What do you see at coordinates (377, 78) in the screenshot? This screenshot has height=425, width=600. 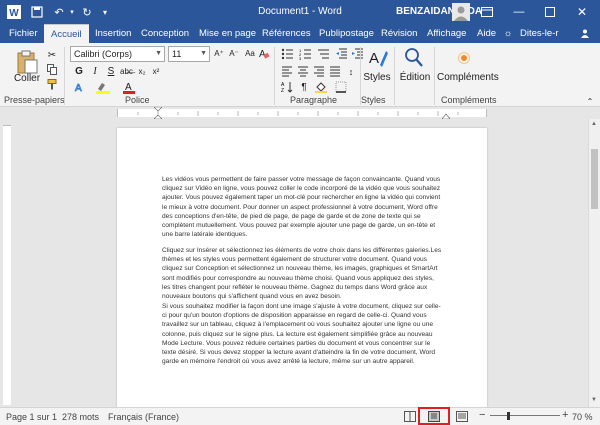 I see `styles-button: Styles` at bounding box center [377, 78].